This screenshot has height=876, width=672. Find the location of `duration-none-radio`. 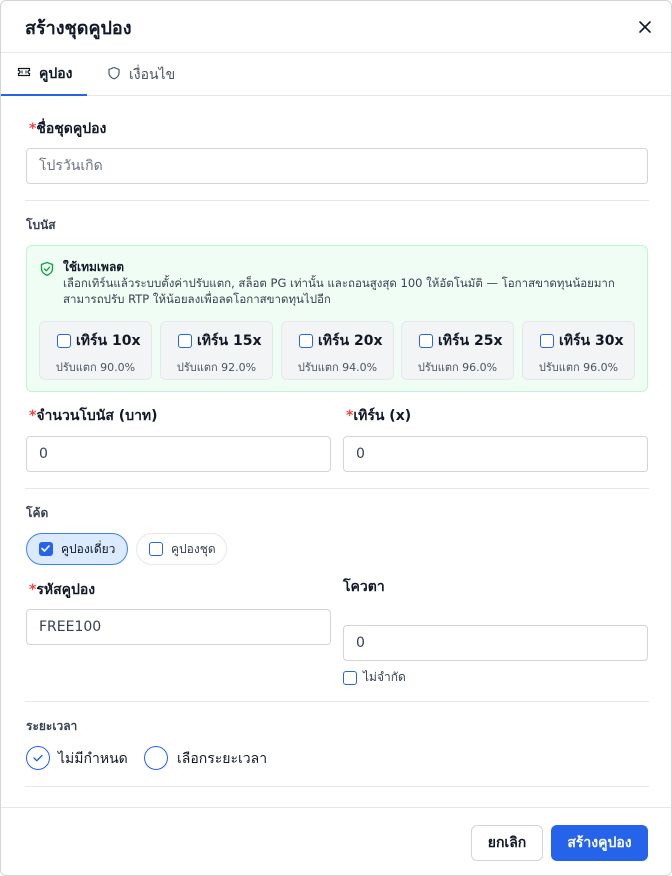

duration-none-radio is located at coordinates (38, 758).